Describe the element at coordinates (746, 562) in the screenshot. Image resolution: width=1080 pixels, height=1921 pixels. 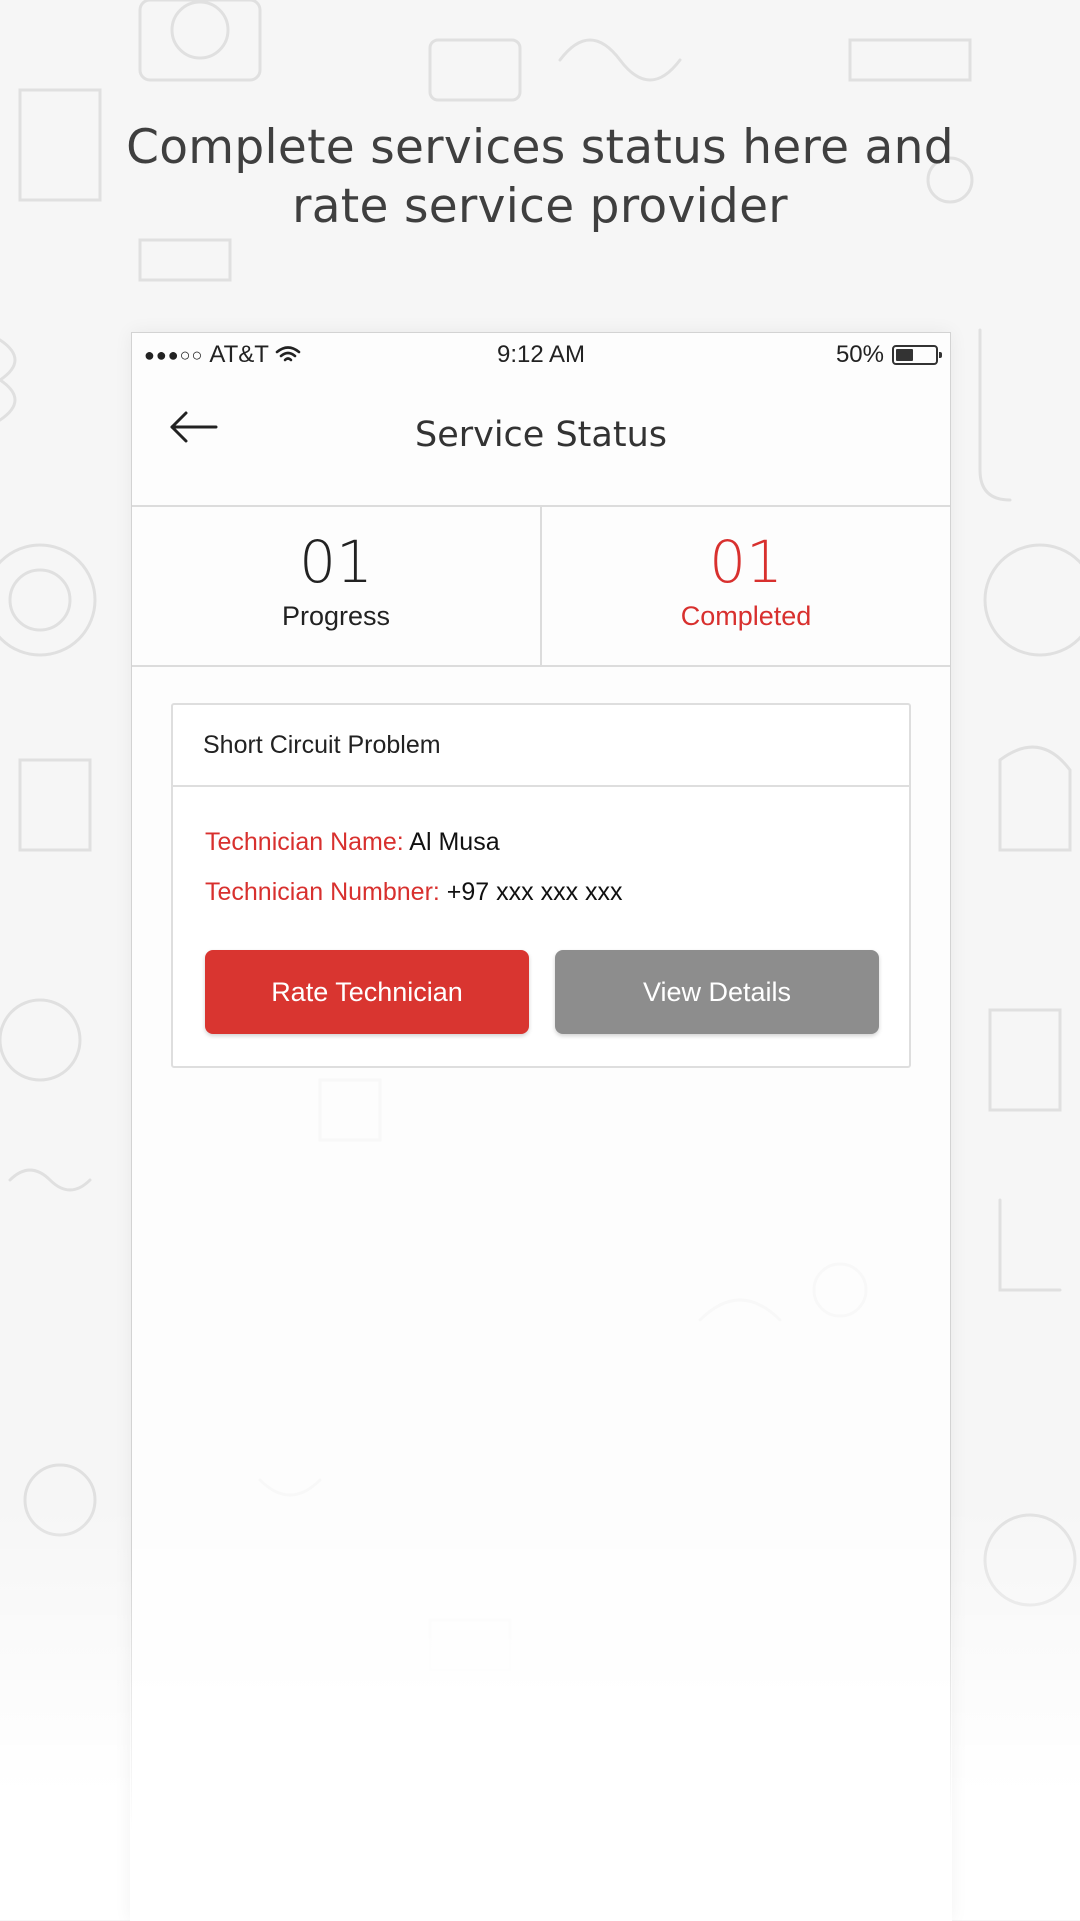
I see `completed-count: 01` at that location.